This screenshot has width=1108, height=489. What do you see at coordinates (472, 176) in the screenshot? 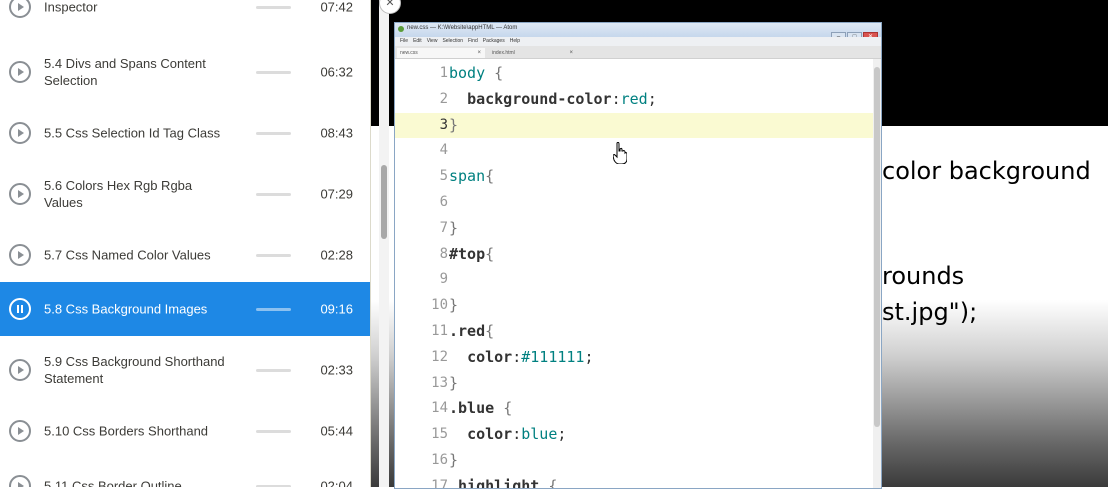
I see `code-text: span{` at bounding box center [472, 176].